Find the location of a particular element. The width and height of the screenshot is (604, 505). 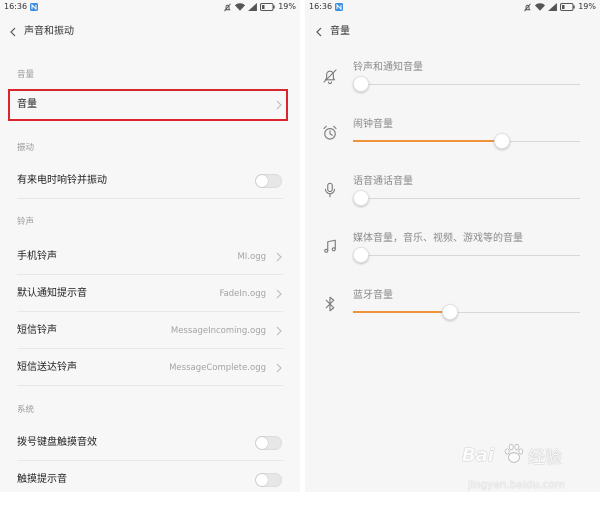

alarm-clock-icon is located at coordinates (330, 133).